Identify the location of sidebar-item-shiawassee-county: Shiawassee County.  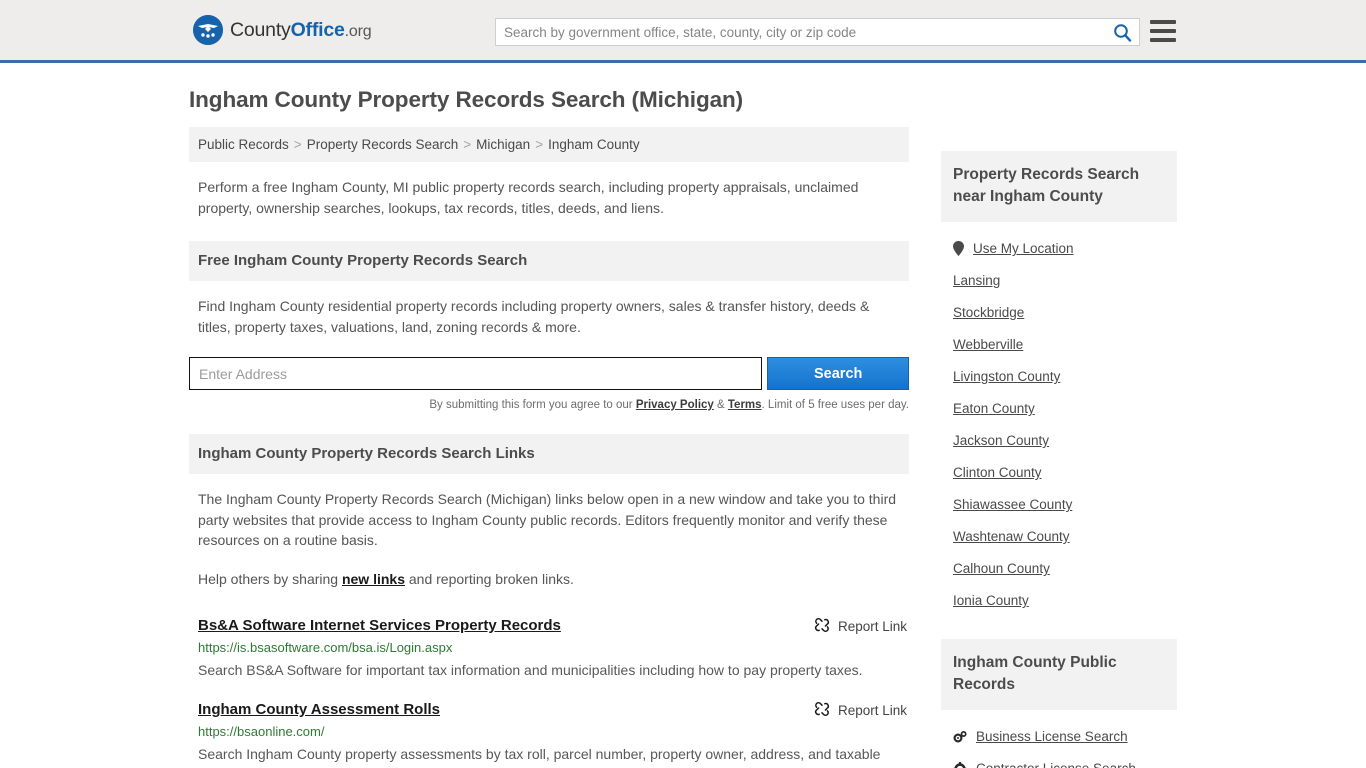
(1059, 504).